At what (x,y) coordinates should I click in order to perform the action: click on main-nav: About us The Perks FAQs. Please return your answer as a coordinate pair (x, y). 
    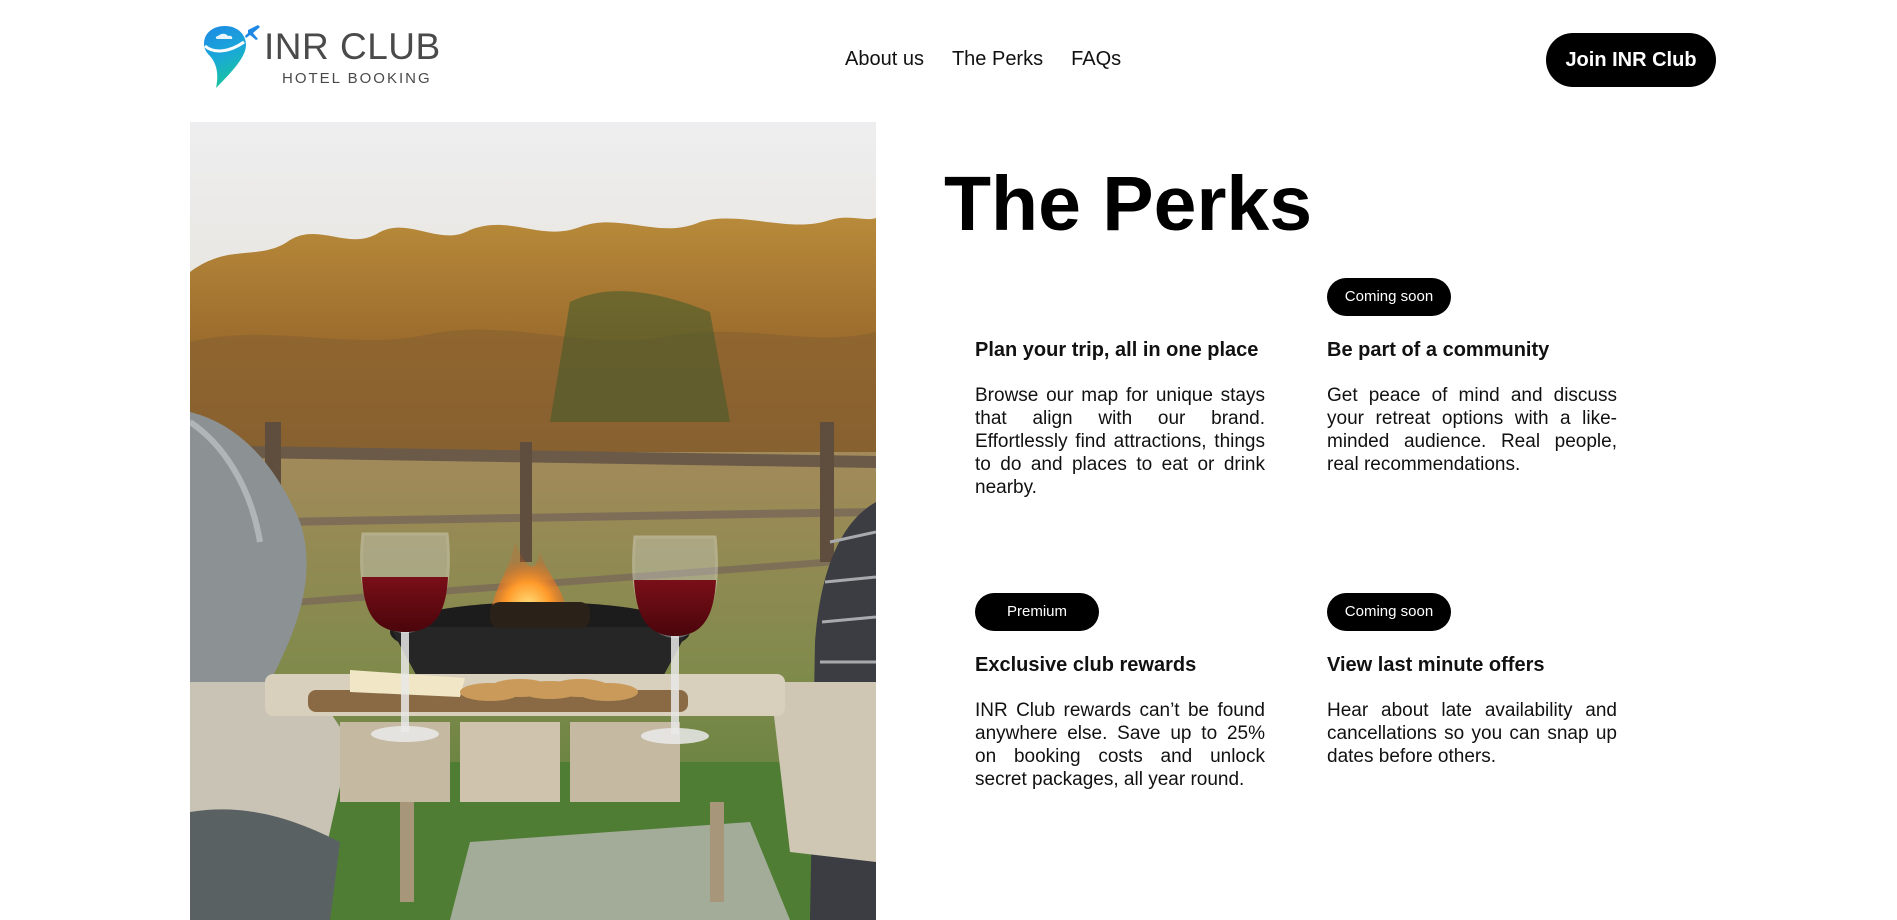
    Looking at the image, I should click on (983, 59).